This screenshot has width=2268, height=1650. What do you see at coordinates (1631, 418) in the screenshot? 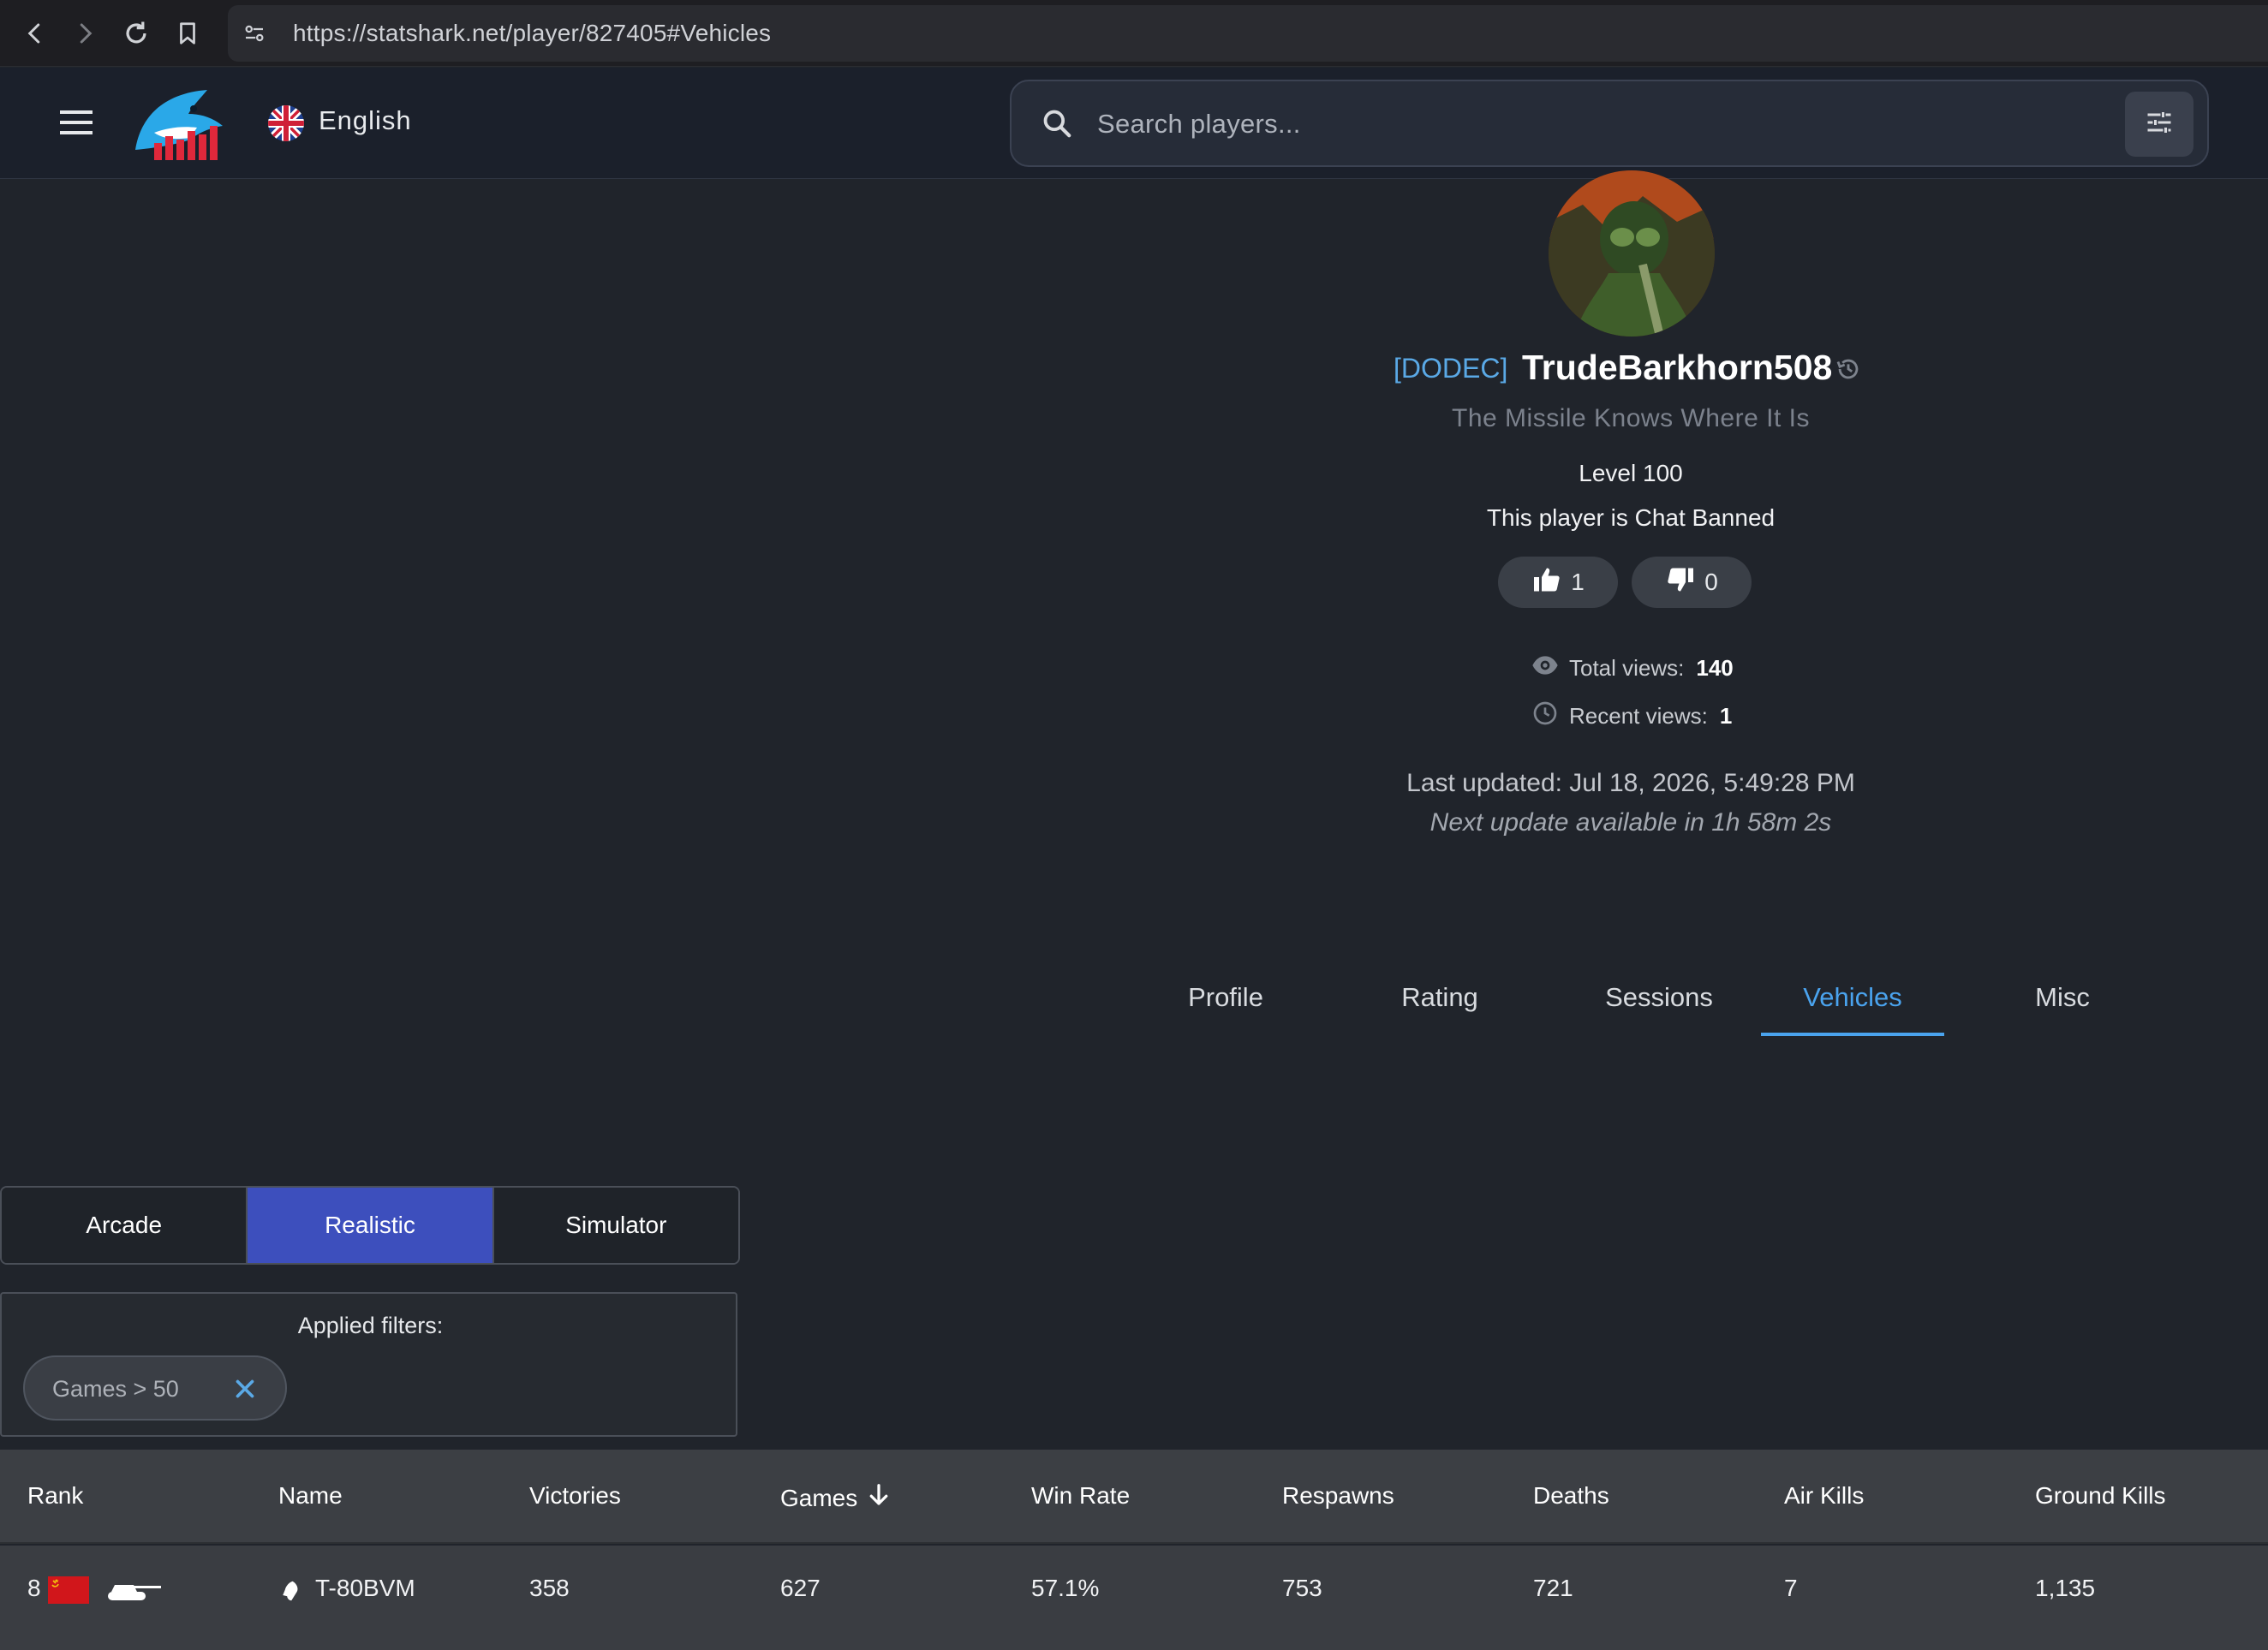
I see `player-title: The Missile Knows Where It Is` at bounding box center [1631, 418].